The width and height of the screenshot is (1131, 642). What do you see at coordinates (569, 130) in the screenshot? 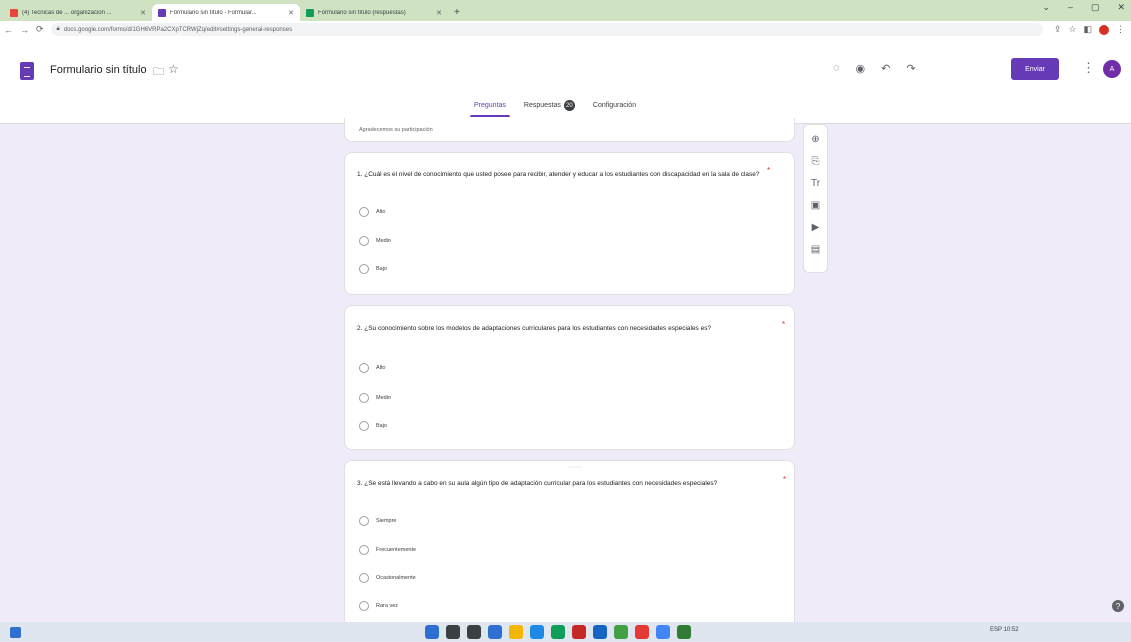
I see `form-description-card: Agradecemos su participación` at bounding box center [569, 130].